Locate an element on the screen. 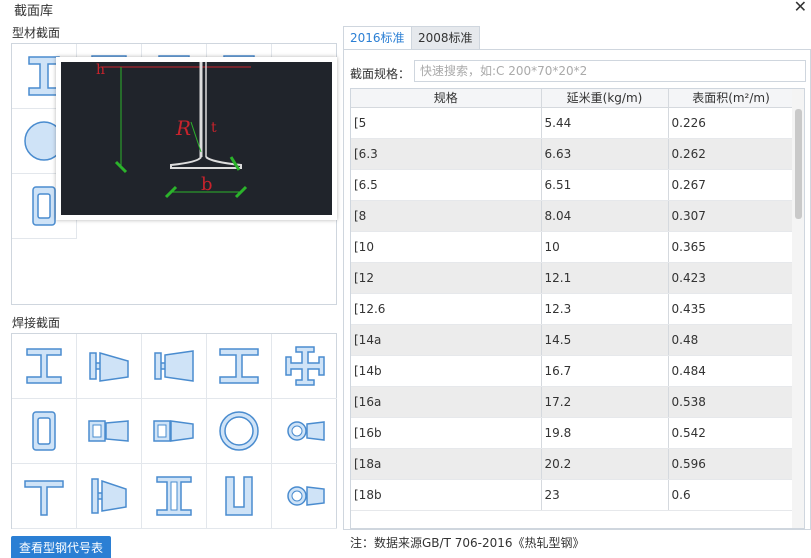  cell-area: 0.542 is located at coordinates (731, 433).